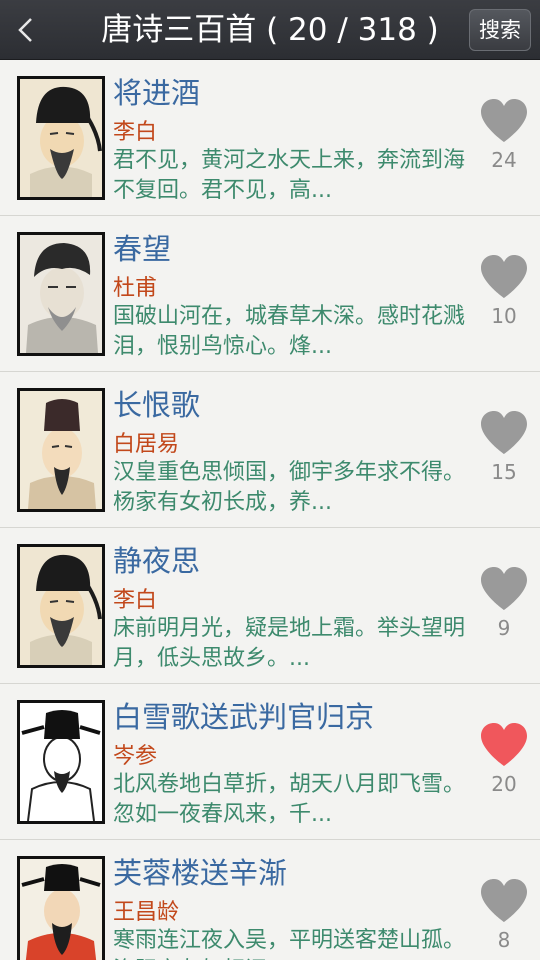 This screenshot has height=960, width=540. Describe the element at coordinates (61, 294) in the screenshot. I see `du-fu-portrait` at that location.